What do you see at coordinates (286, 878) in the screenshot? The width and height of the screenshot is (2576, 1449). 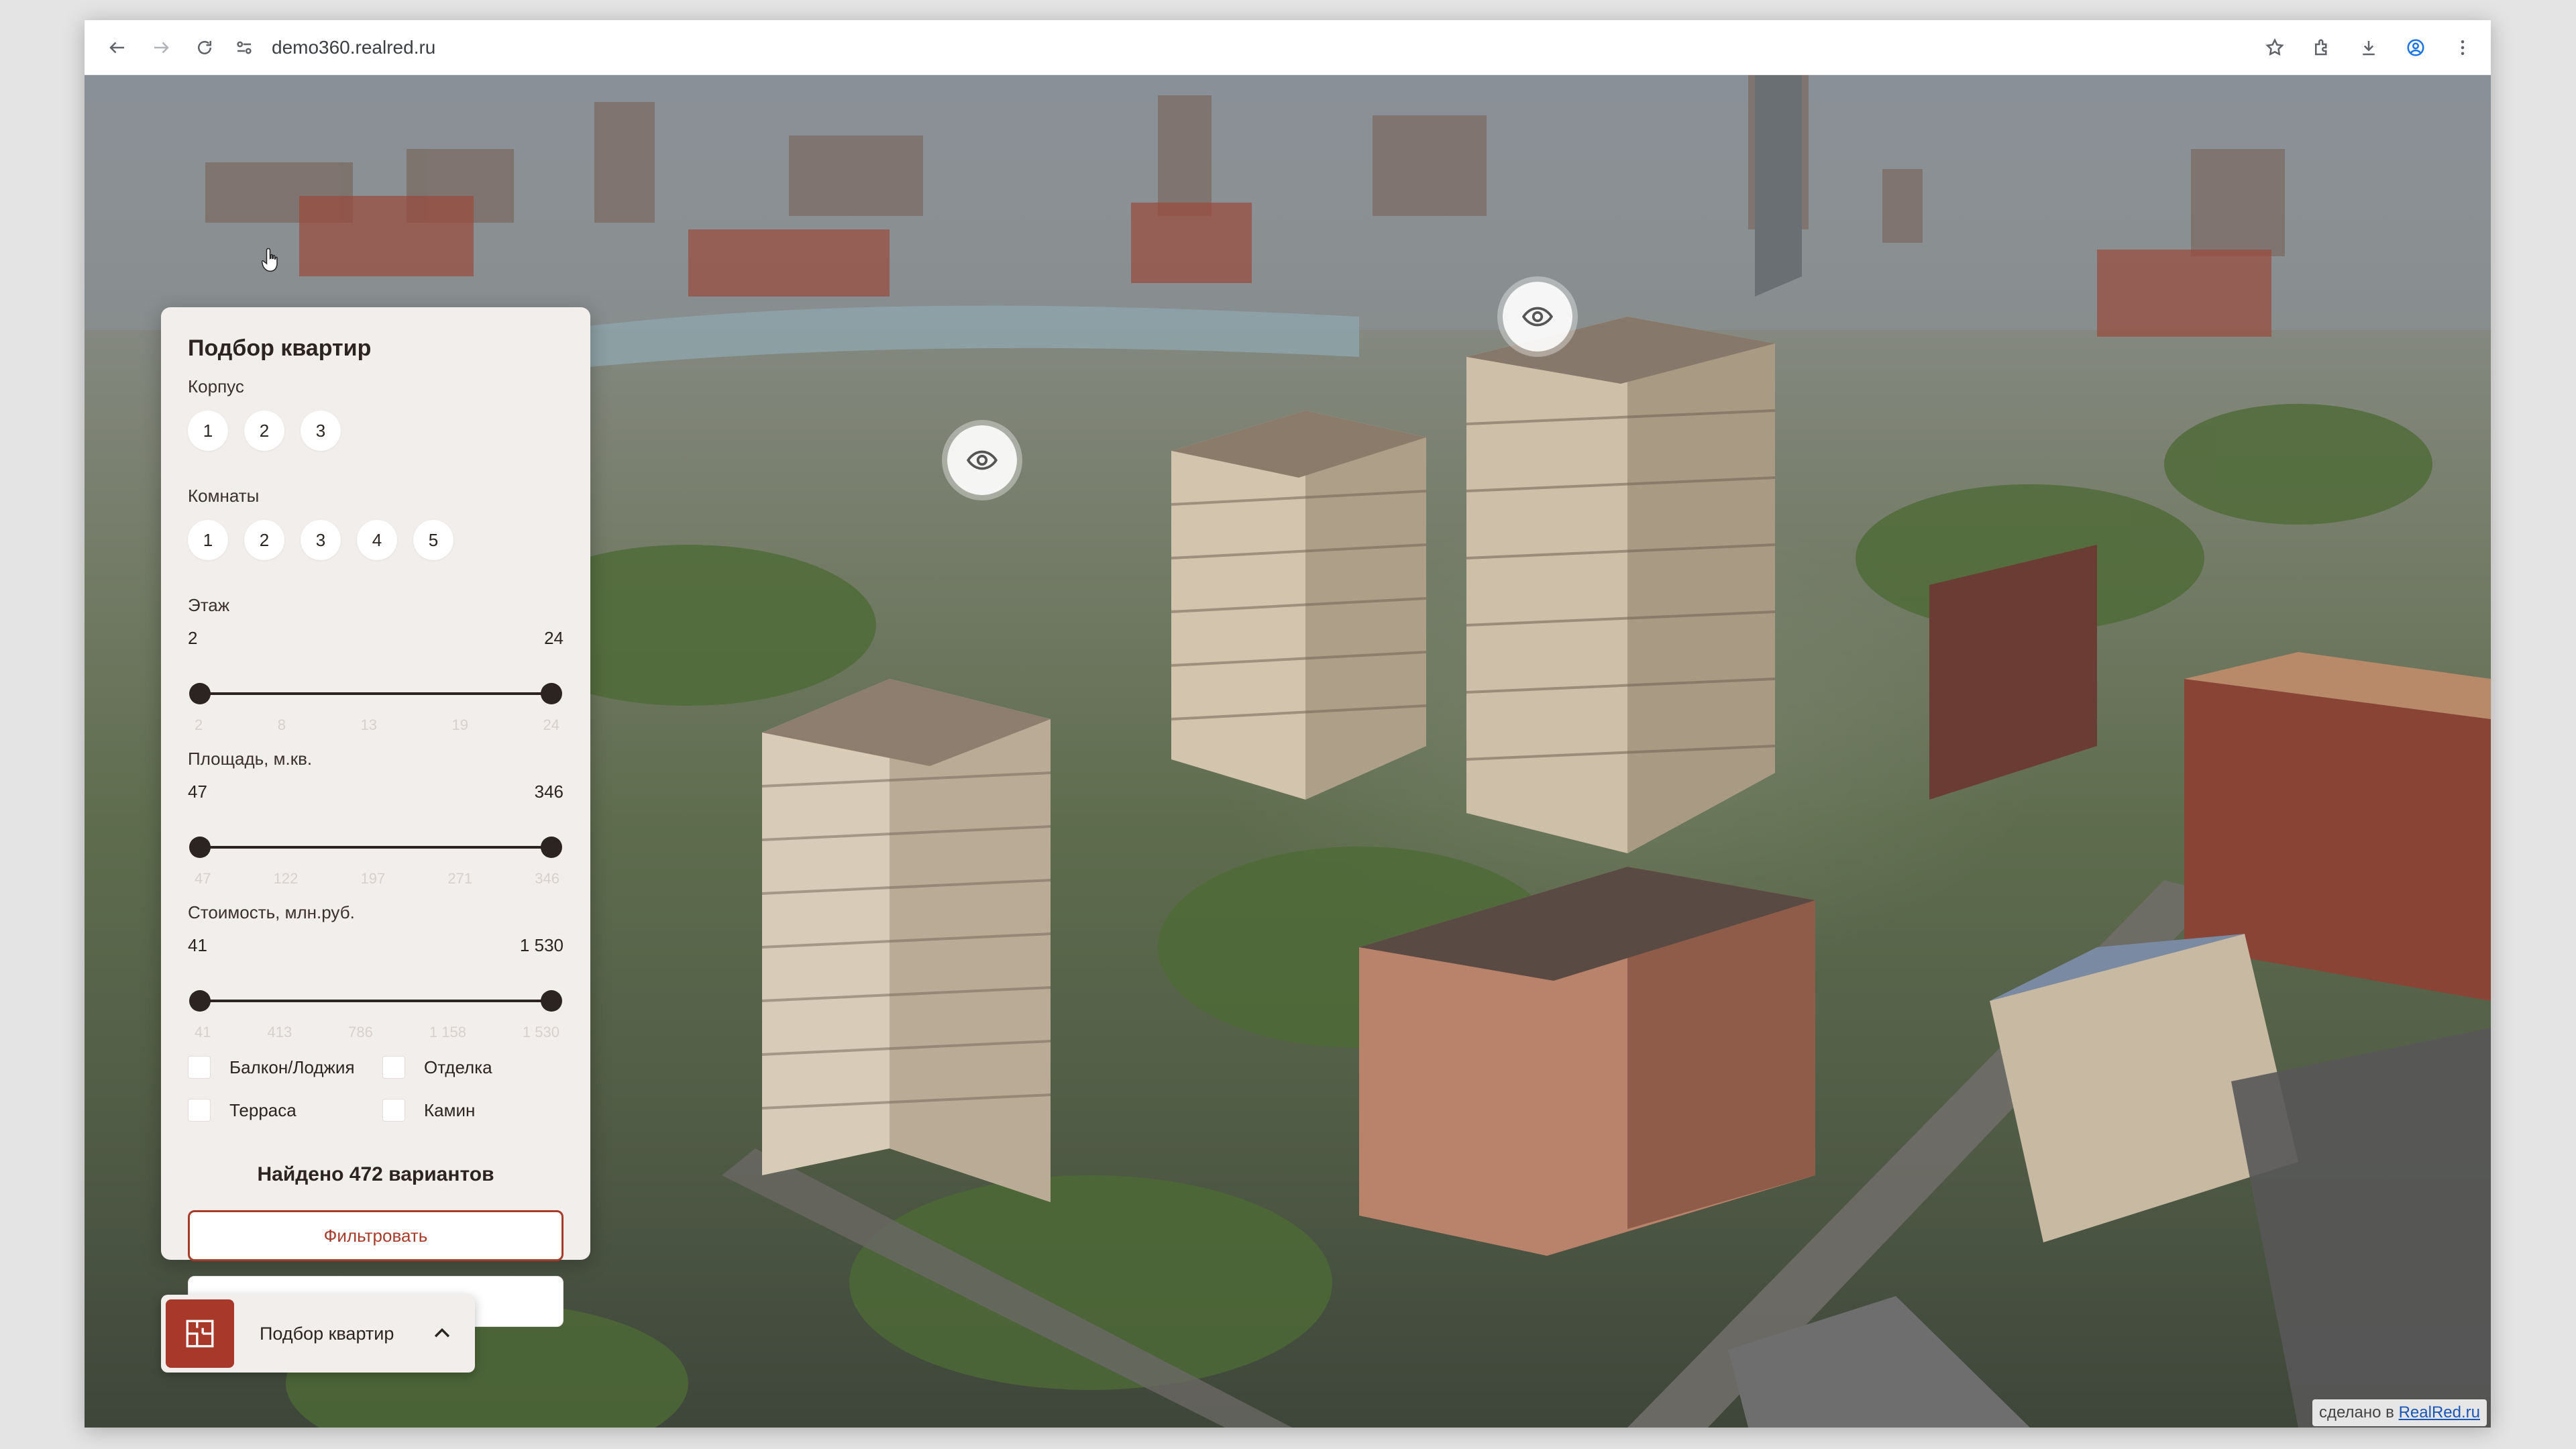 I see `area-tick: 122` at bounding box center [286, 878].